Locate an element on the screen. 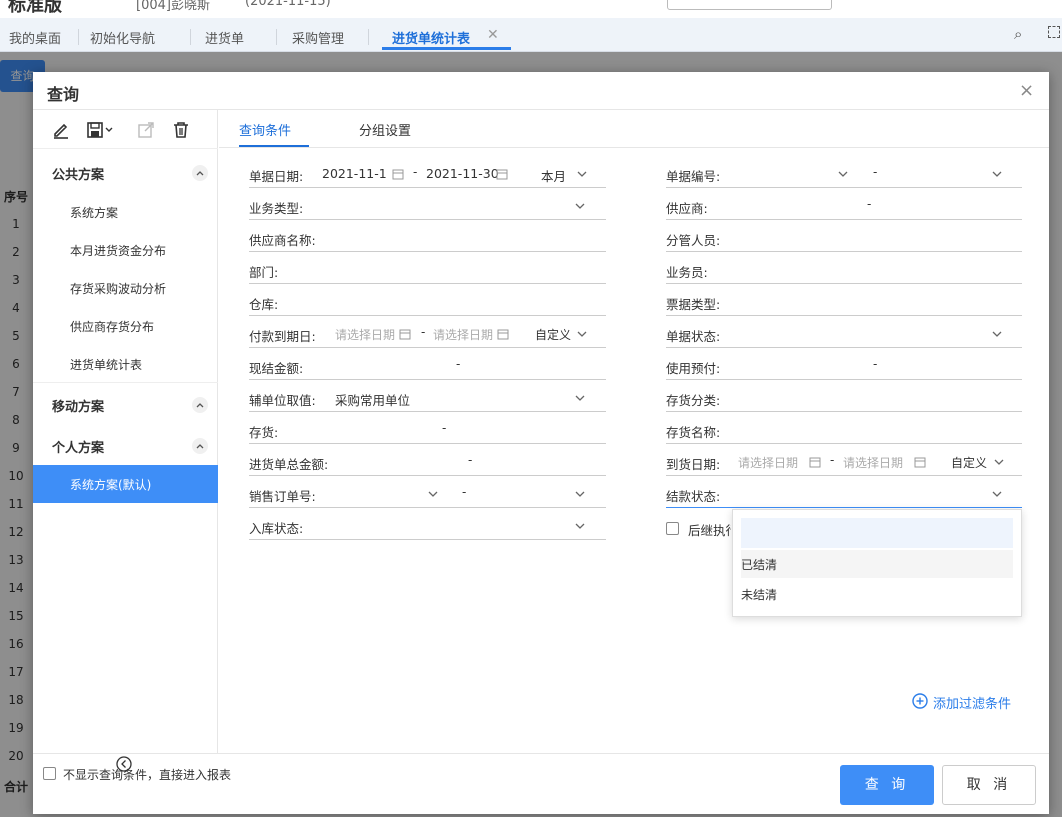 Image resolution: width=1062 pixels, height=817 pixels. biz-type-field: 业务类型: is located at coordinates (427, 206).